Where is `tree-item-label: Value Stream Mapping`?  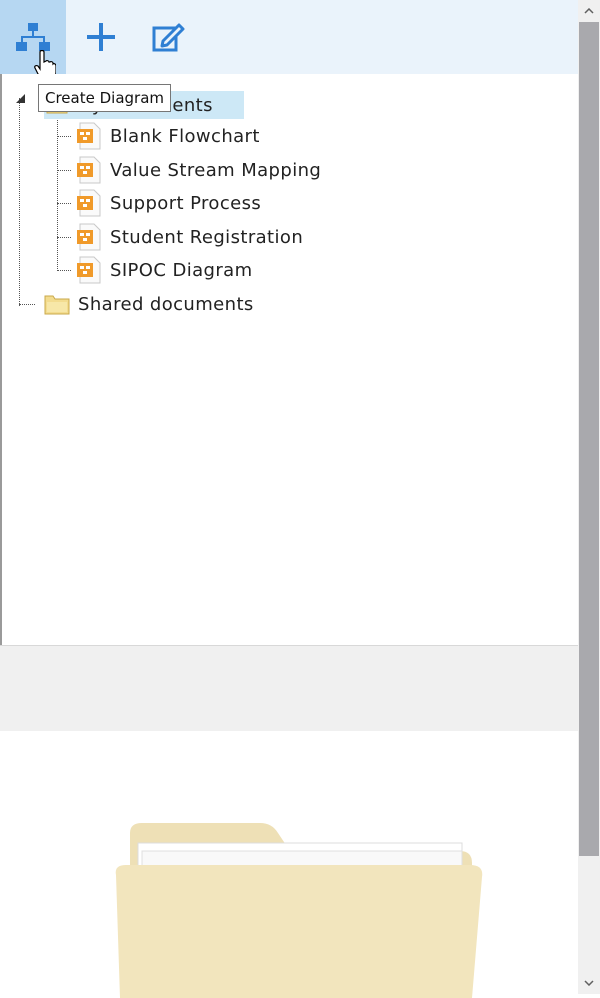
tree-item-label: Value Stream Mapping is located at coordinates (216, 170).